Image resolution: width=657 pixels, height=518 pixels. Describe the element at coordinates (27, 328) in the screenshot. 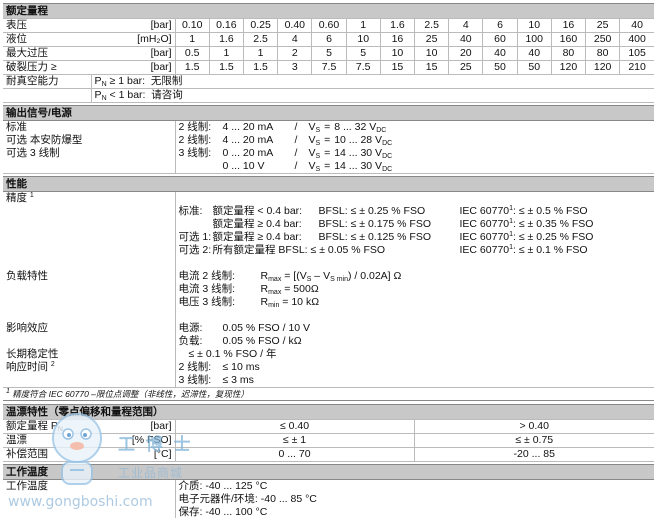

I see `influence-label: 影响效应` at that location.